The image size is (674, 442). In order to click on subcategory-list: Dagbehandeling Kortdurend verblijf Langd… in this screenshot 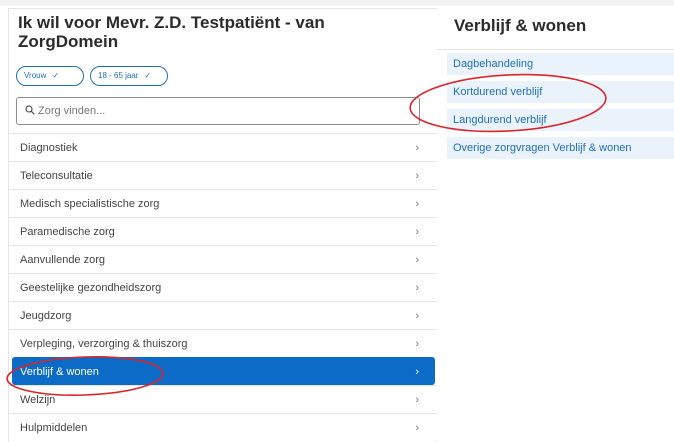, I will do `click(560, 109)`.